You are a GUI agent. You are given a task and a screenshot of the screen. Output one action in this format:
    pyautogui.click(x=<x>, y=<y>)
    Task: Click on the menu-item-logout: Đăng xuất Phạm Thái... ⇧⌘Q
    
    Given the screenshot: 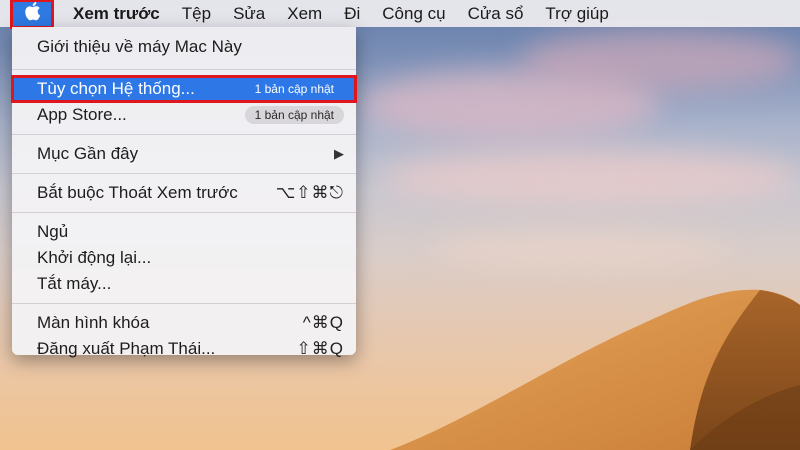 What is the action you would take?
    pyautogui.click(x=184, y=349)
    